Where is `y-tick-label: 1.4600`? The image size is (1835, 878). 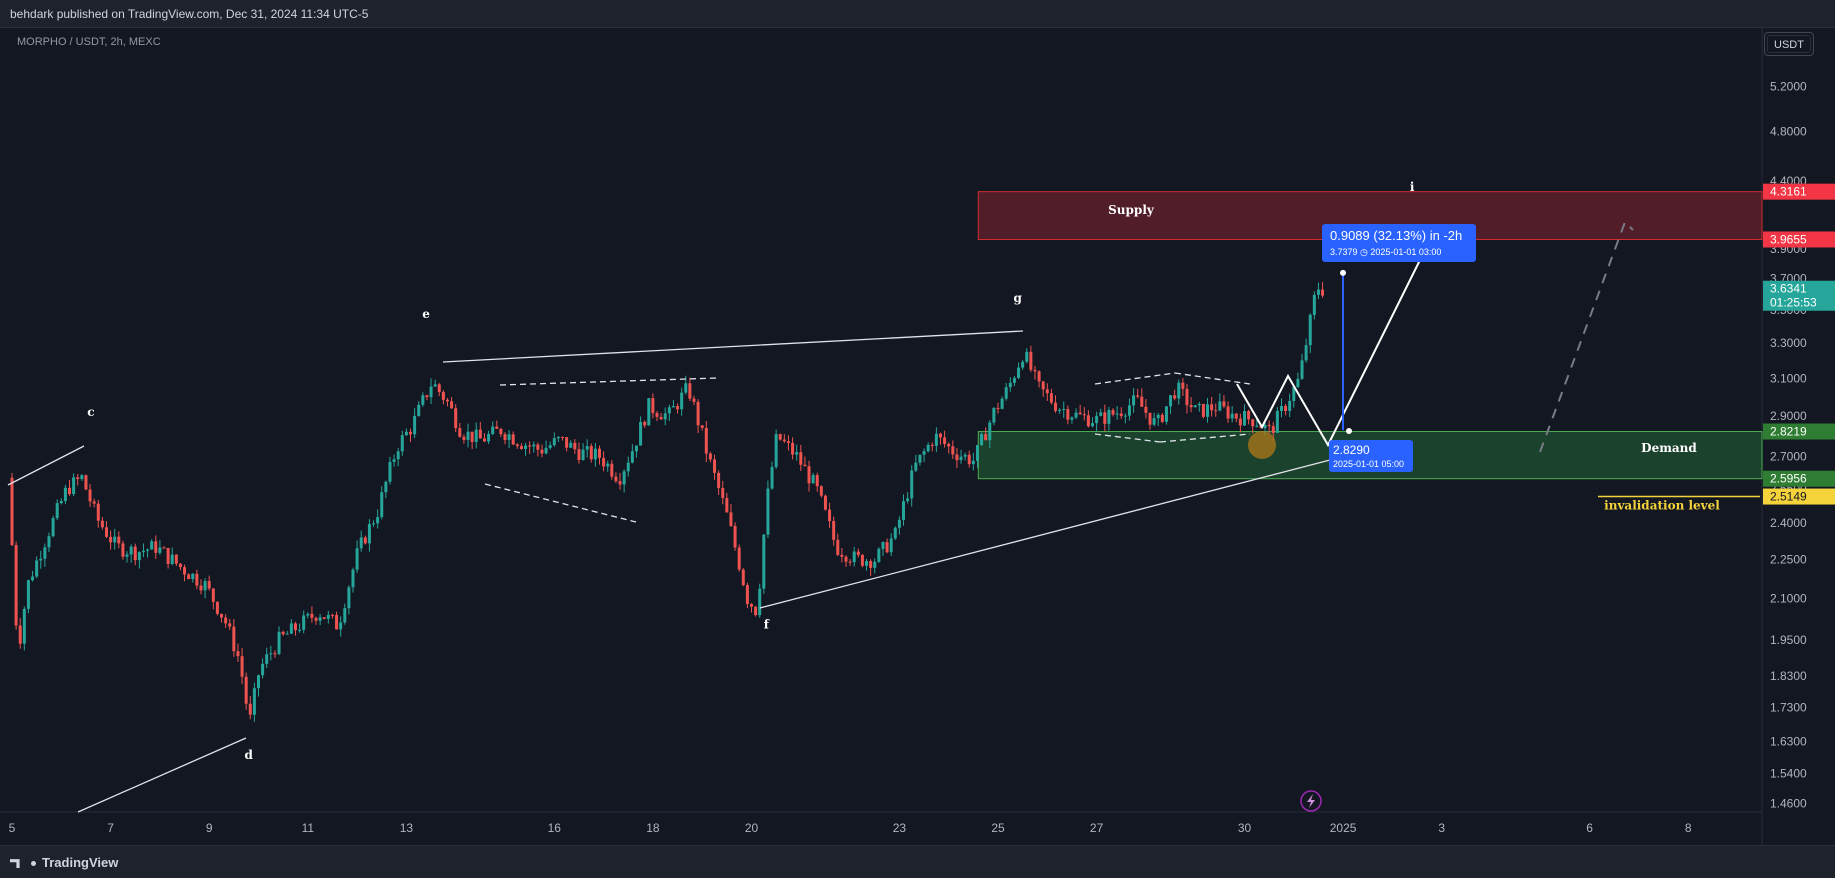
y-tick-label: 1.4600 is located at coordinates (1788, 804).